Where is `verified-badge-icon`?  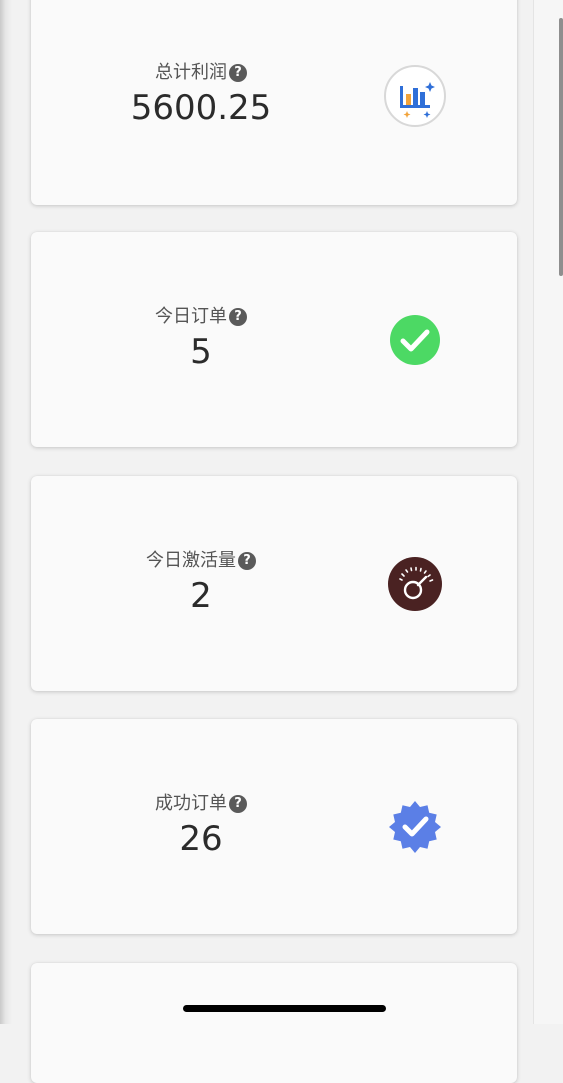 verified-badge-icon is located at coordinates (415, 827).